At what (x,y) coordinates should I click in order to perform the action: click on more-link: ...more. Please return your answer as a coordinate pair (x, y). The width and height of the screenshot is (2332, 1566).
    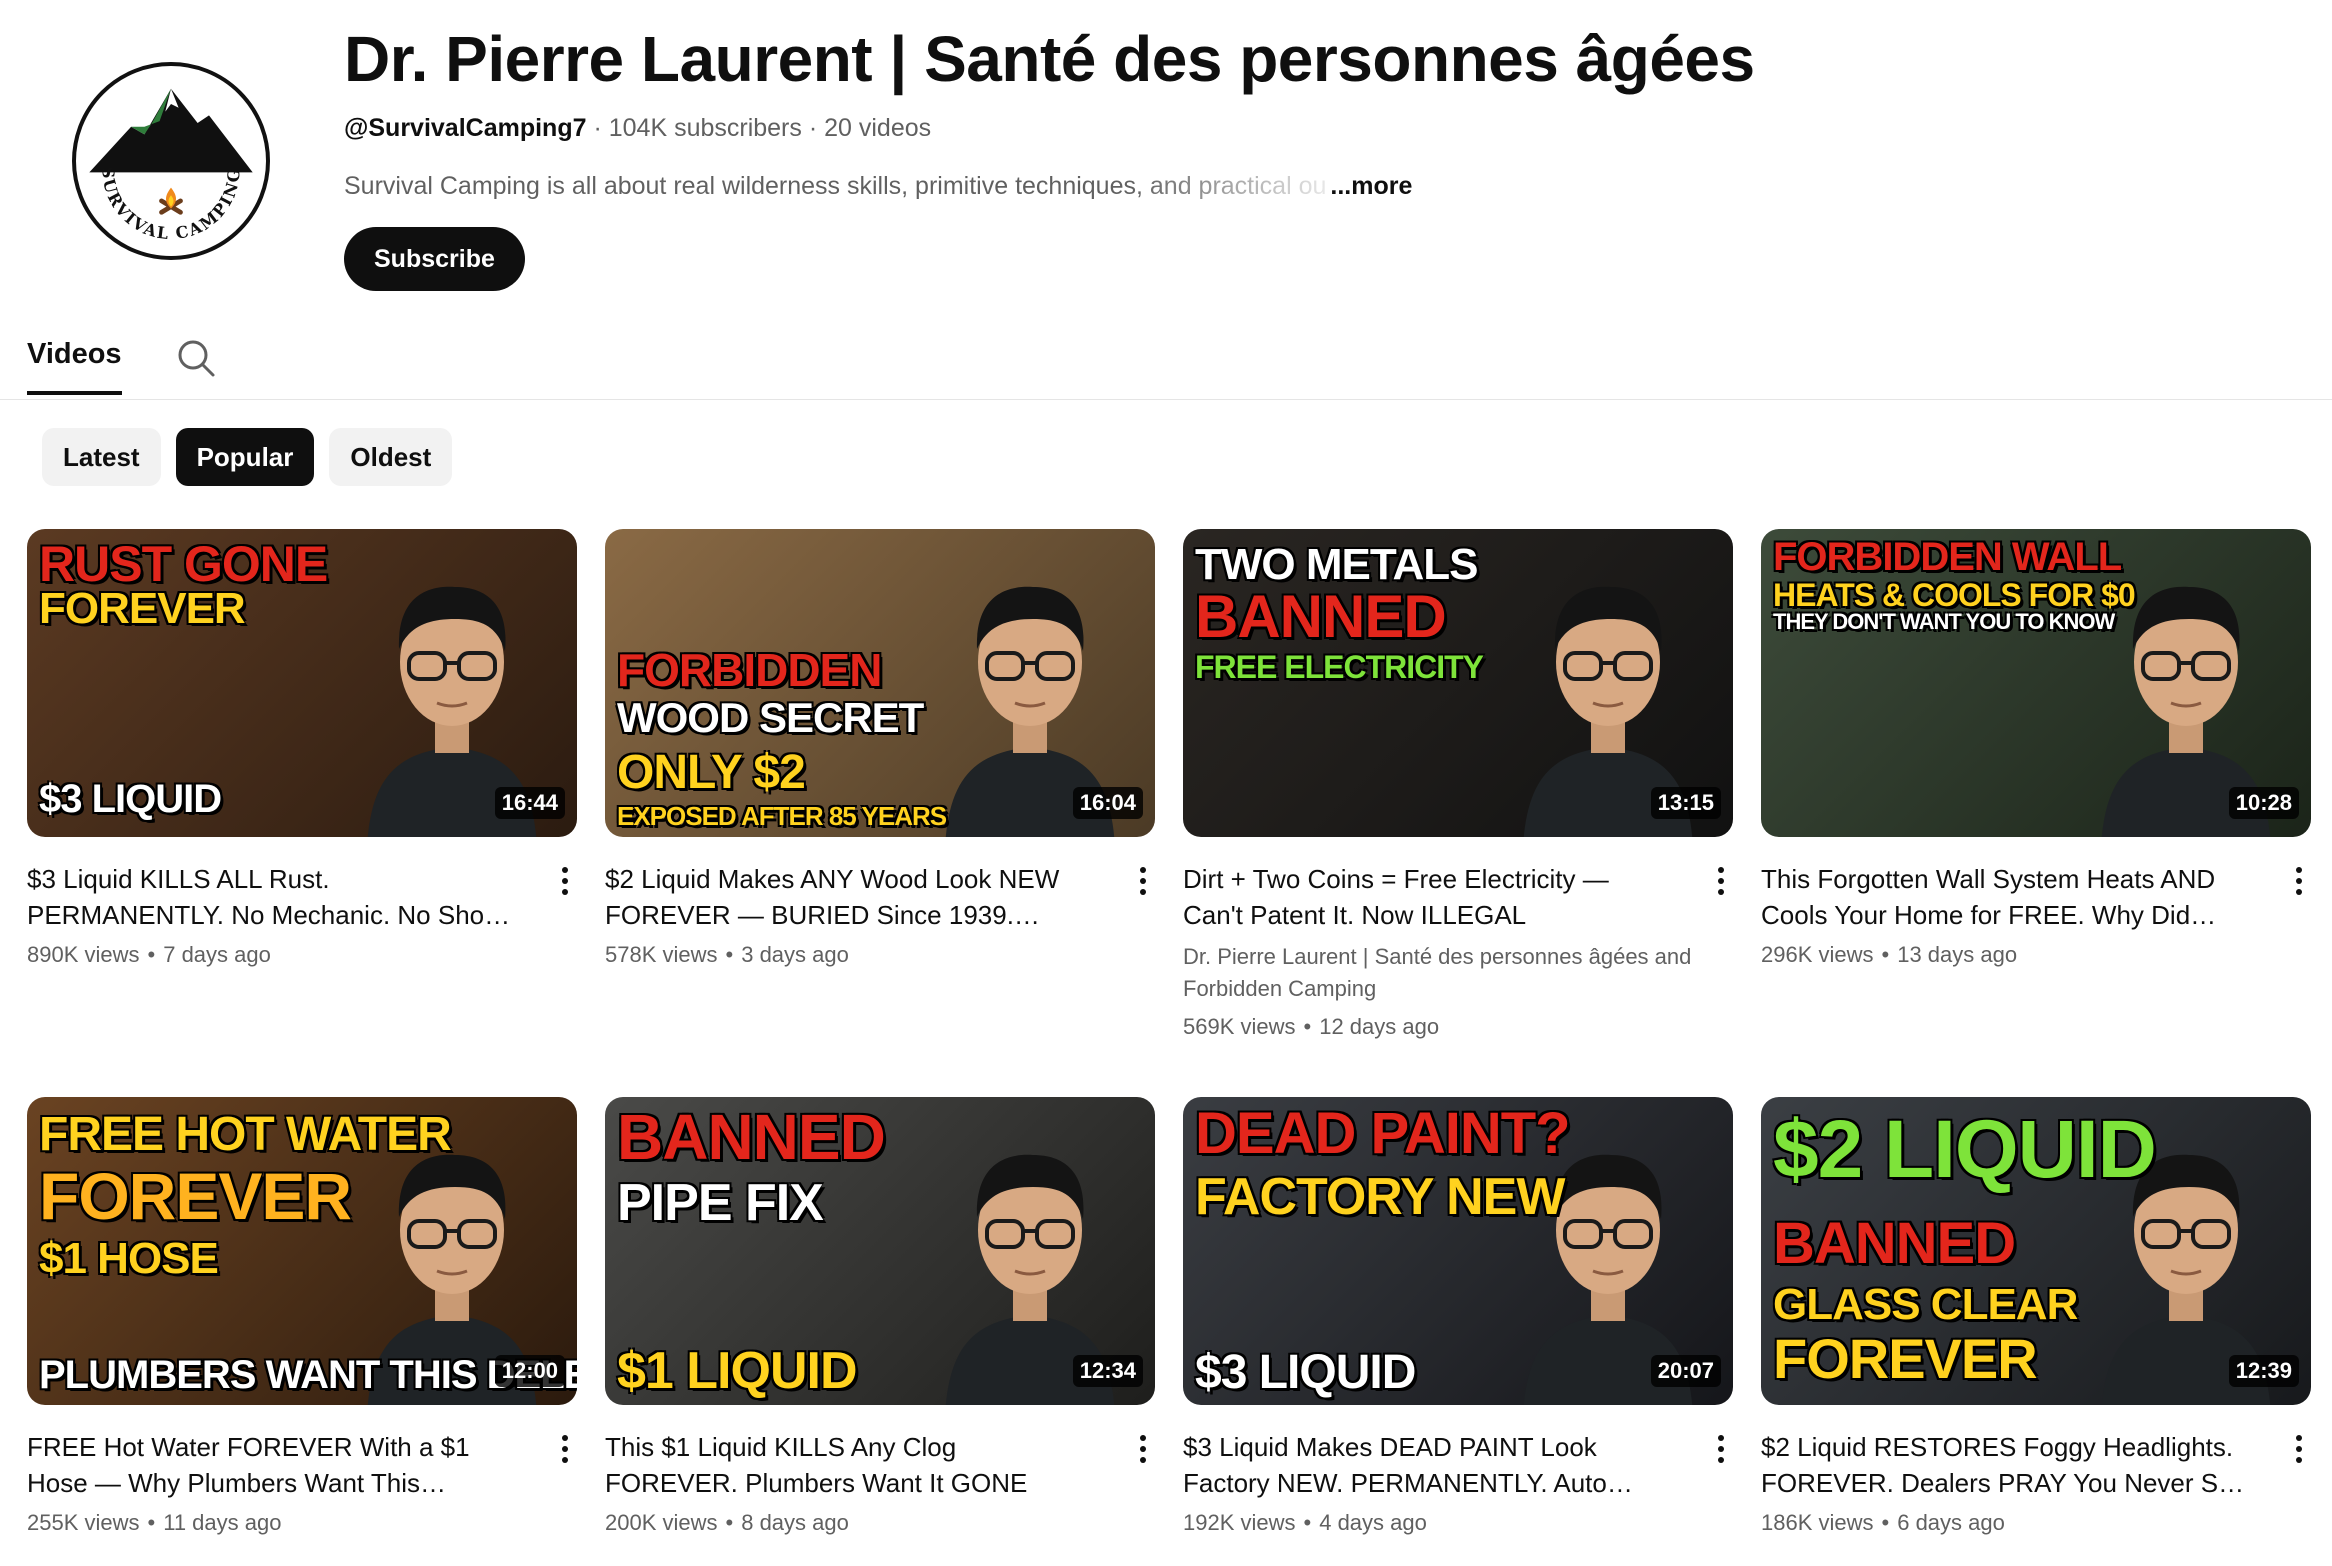
    Looking at the image, I should click on (1371, 186).